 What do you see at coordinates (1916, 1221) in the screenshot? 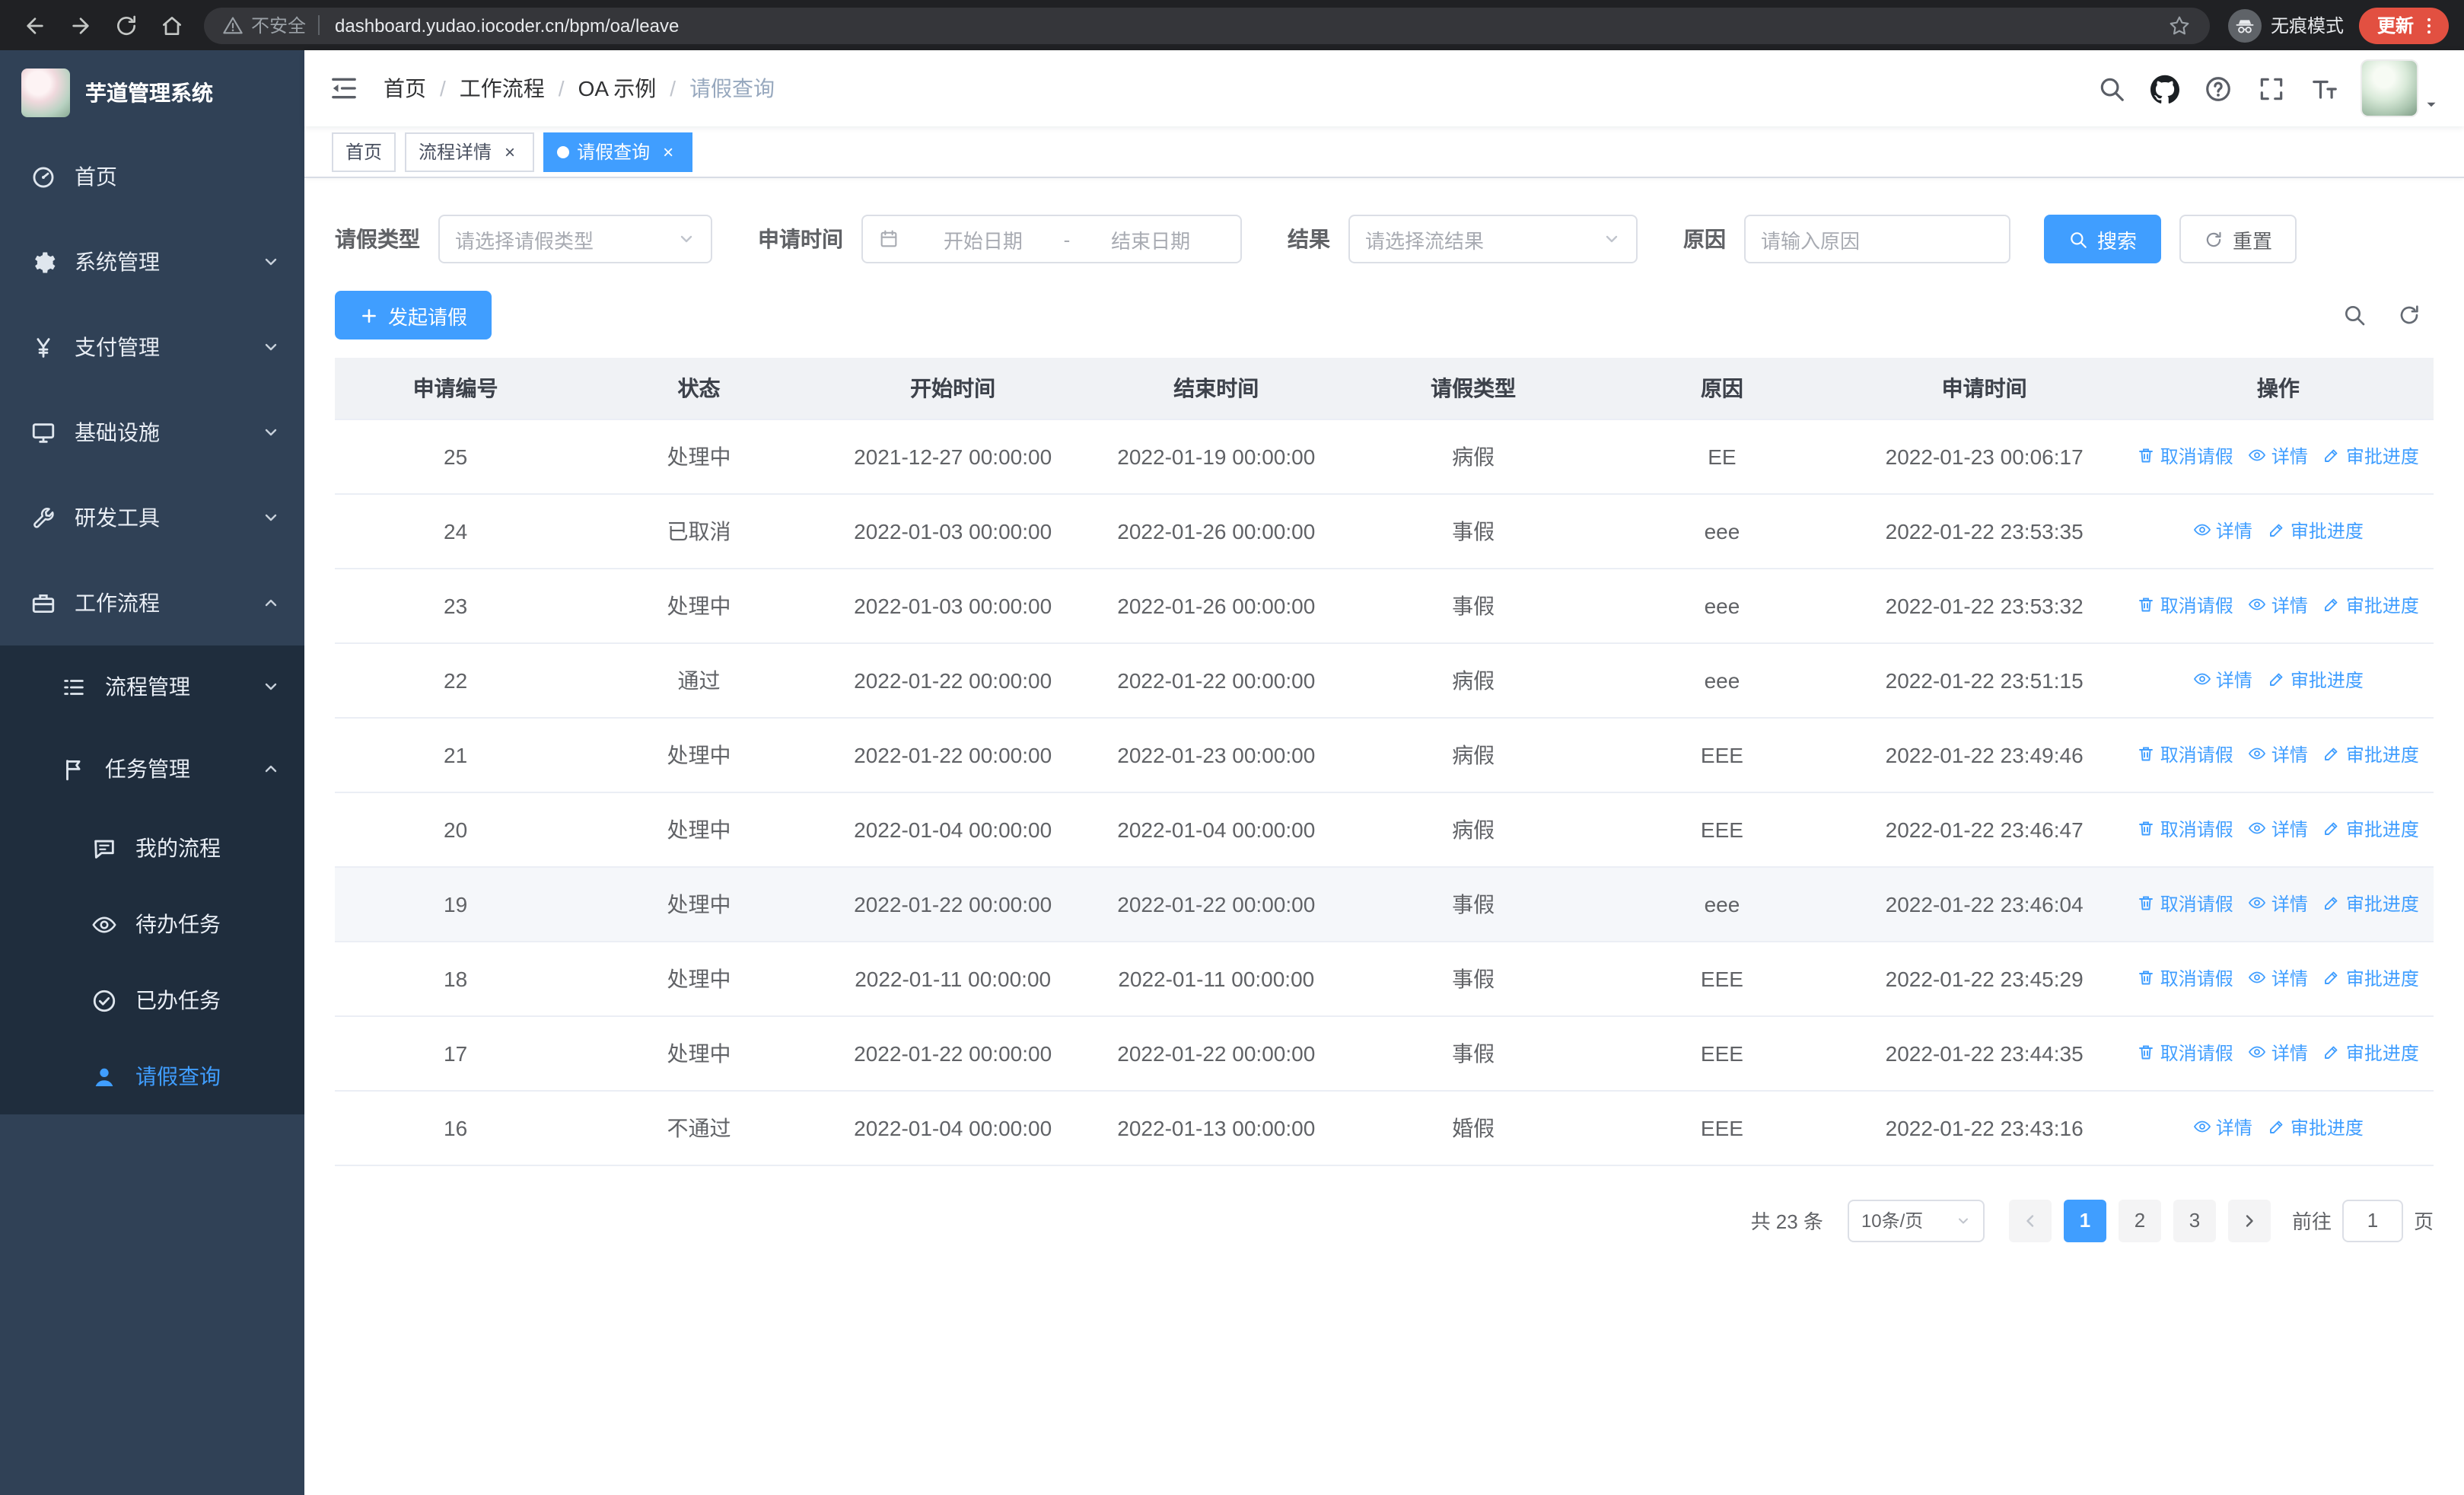
I see `page-size-select: 10条/页` at bounding box center [1916, 1221].